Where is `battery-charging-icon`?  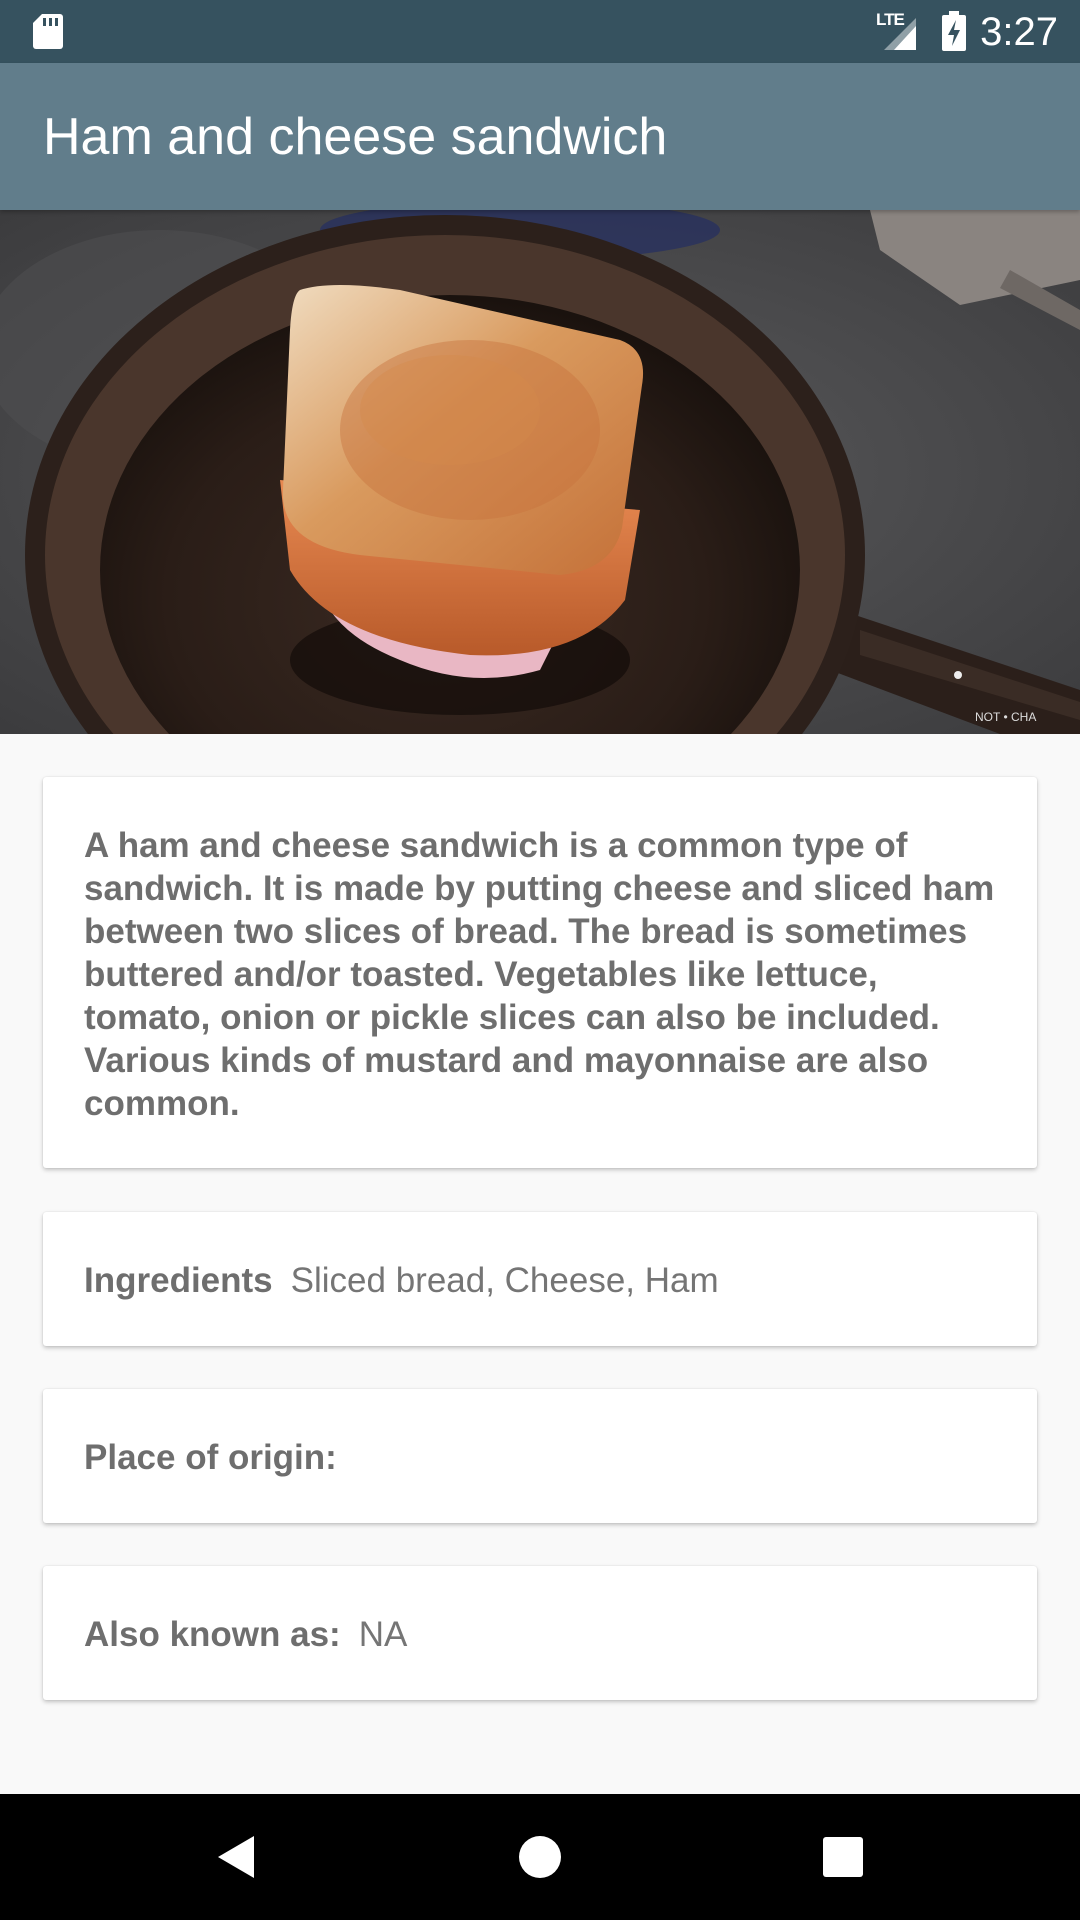
battery-charging-icon is located at coordinates (954, 31).